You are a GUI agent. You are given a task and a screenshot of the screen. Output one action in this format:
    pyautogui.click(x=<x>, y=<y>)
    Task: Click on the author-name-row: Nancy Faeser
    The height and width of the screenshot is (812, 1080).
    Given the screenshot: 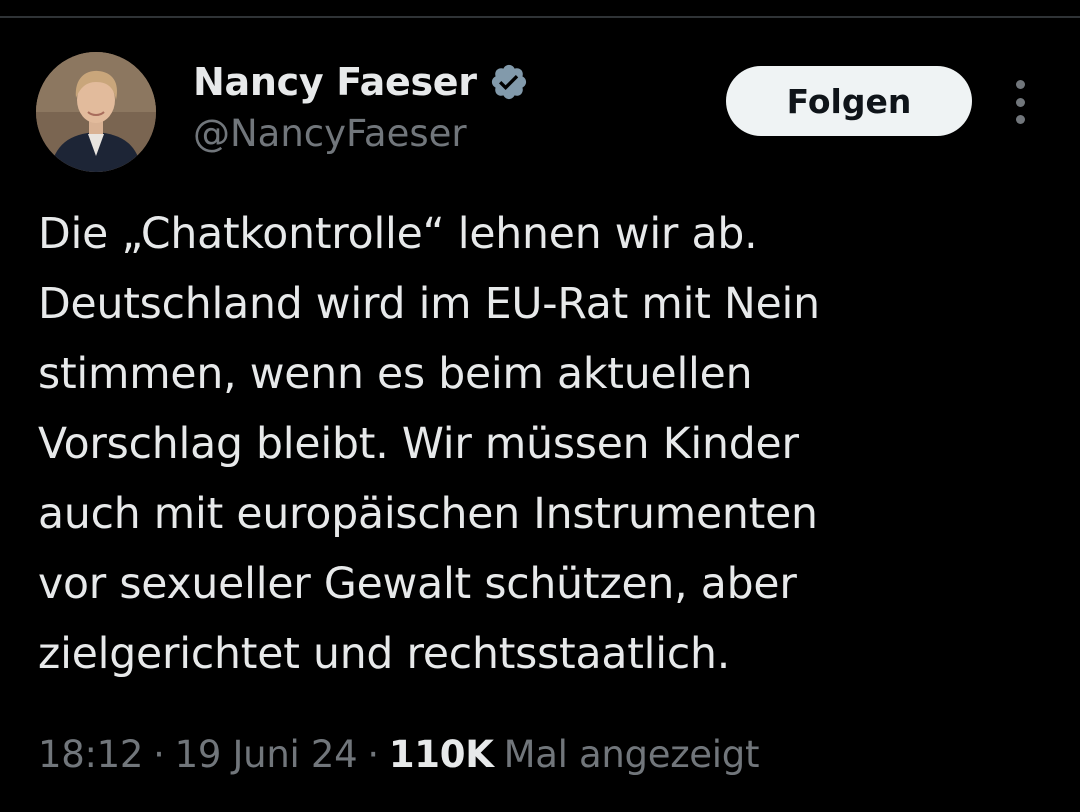 What is the action you would take?
    pyautogui.click(x=361, y=82)
    